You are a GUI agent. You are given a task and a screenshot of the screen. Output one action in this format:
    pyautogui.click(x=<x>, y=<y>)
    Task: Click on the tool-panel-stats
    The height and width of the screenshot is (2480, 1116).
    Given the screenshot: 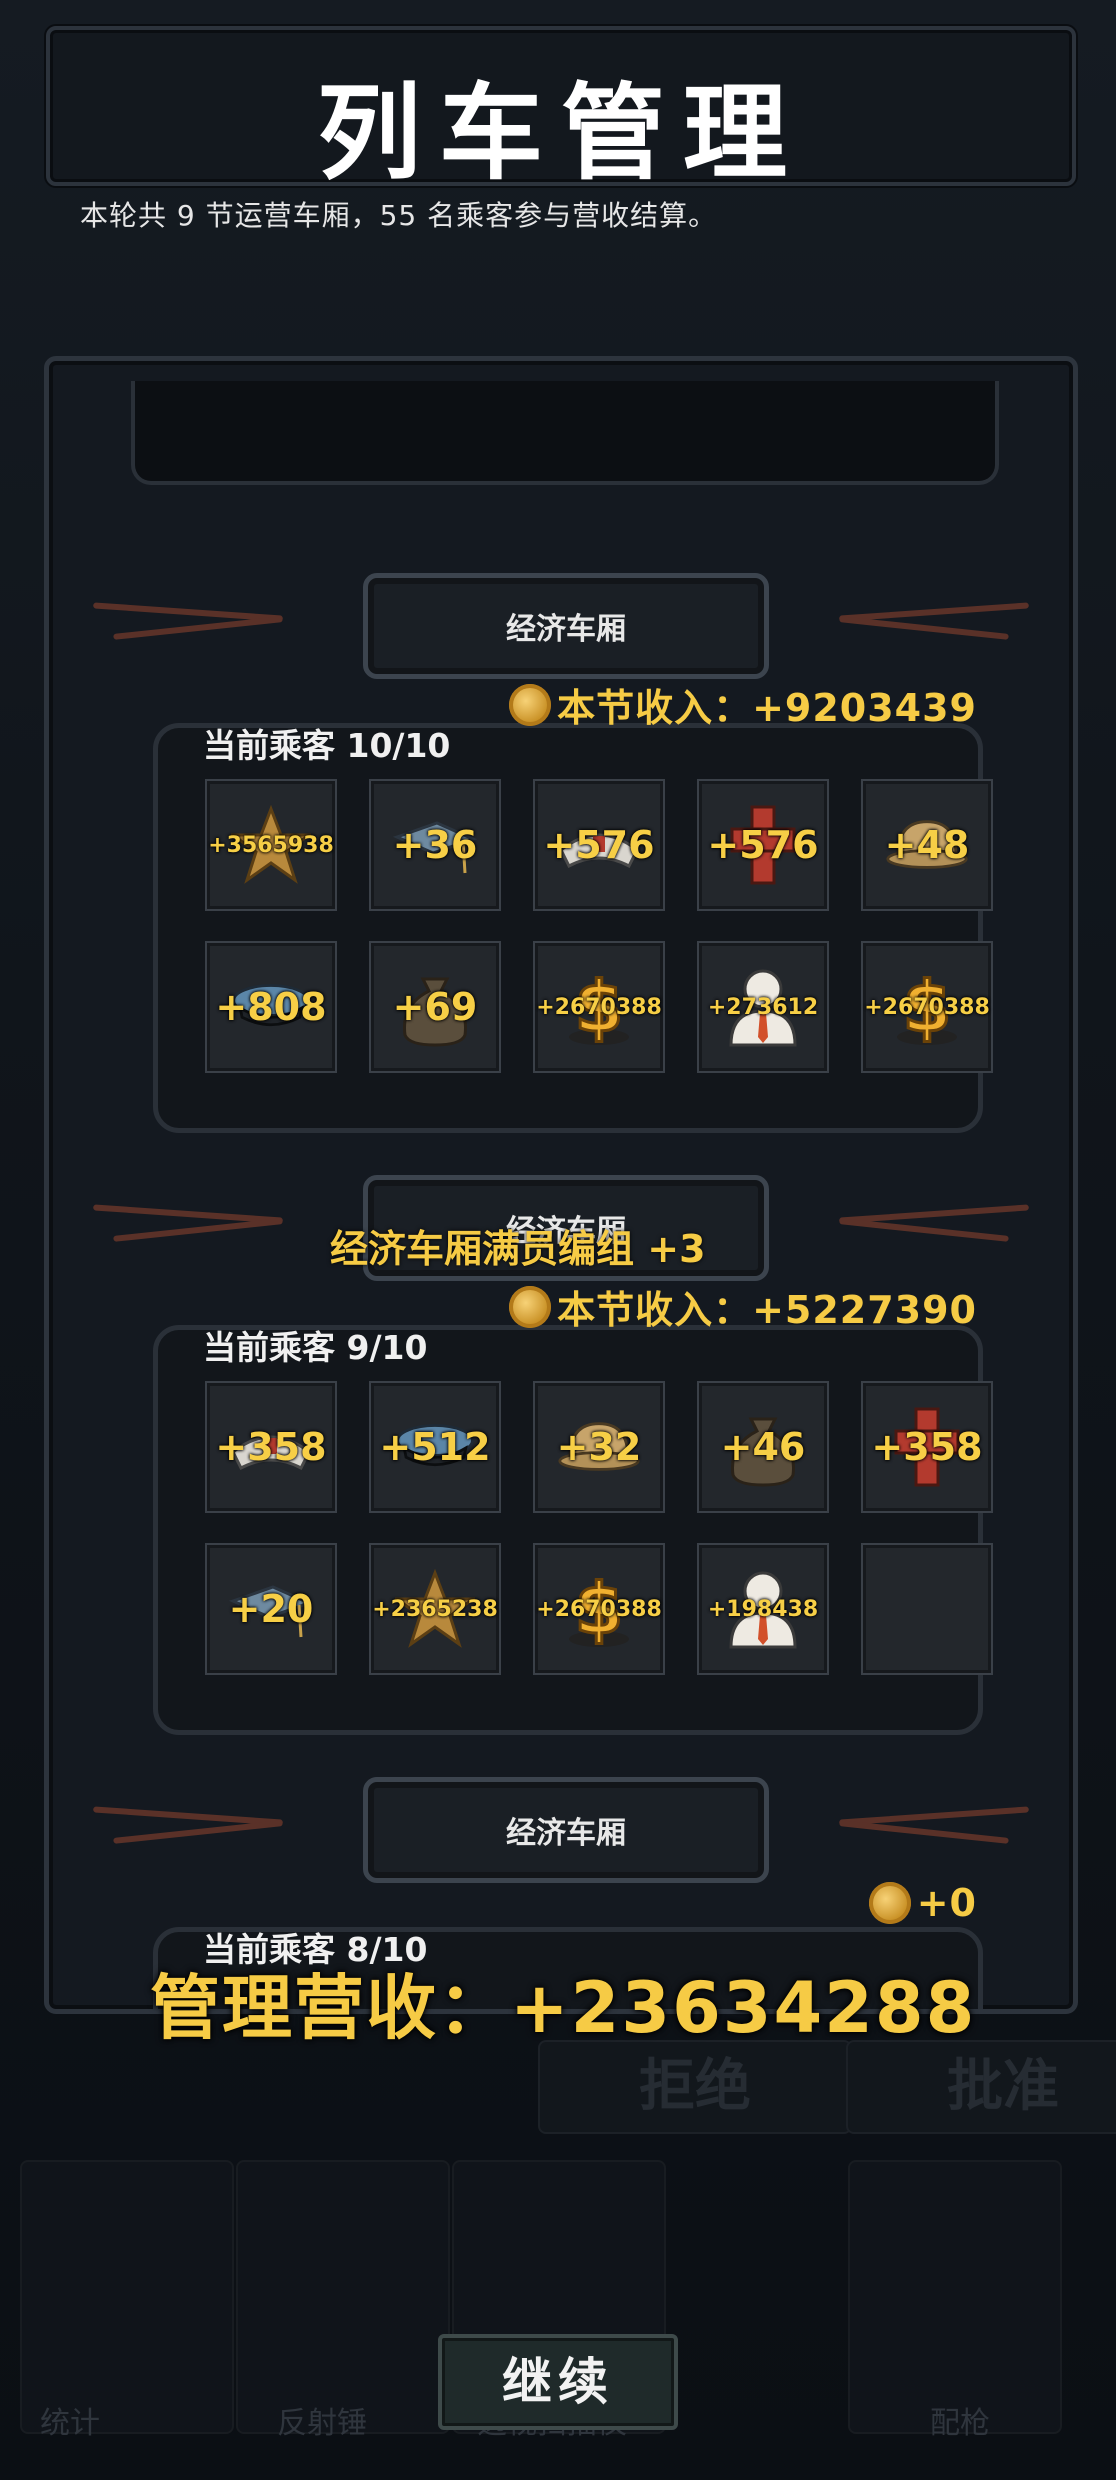 What is the action you would take?
    pyautogui.click(x=127, y=2297)
    